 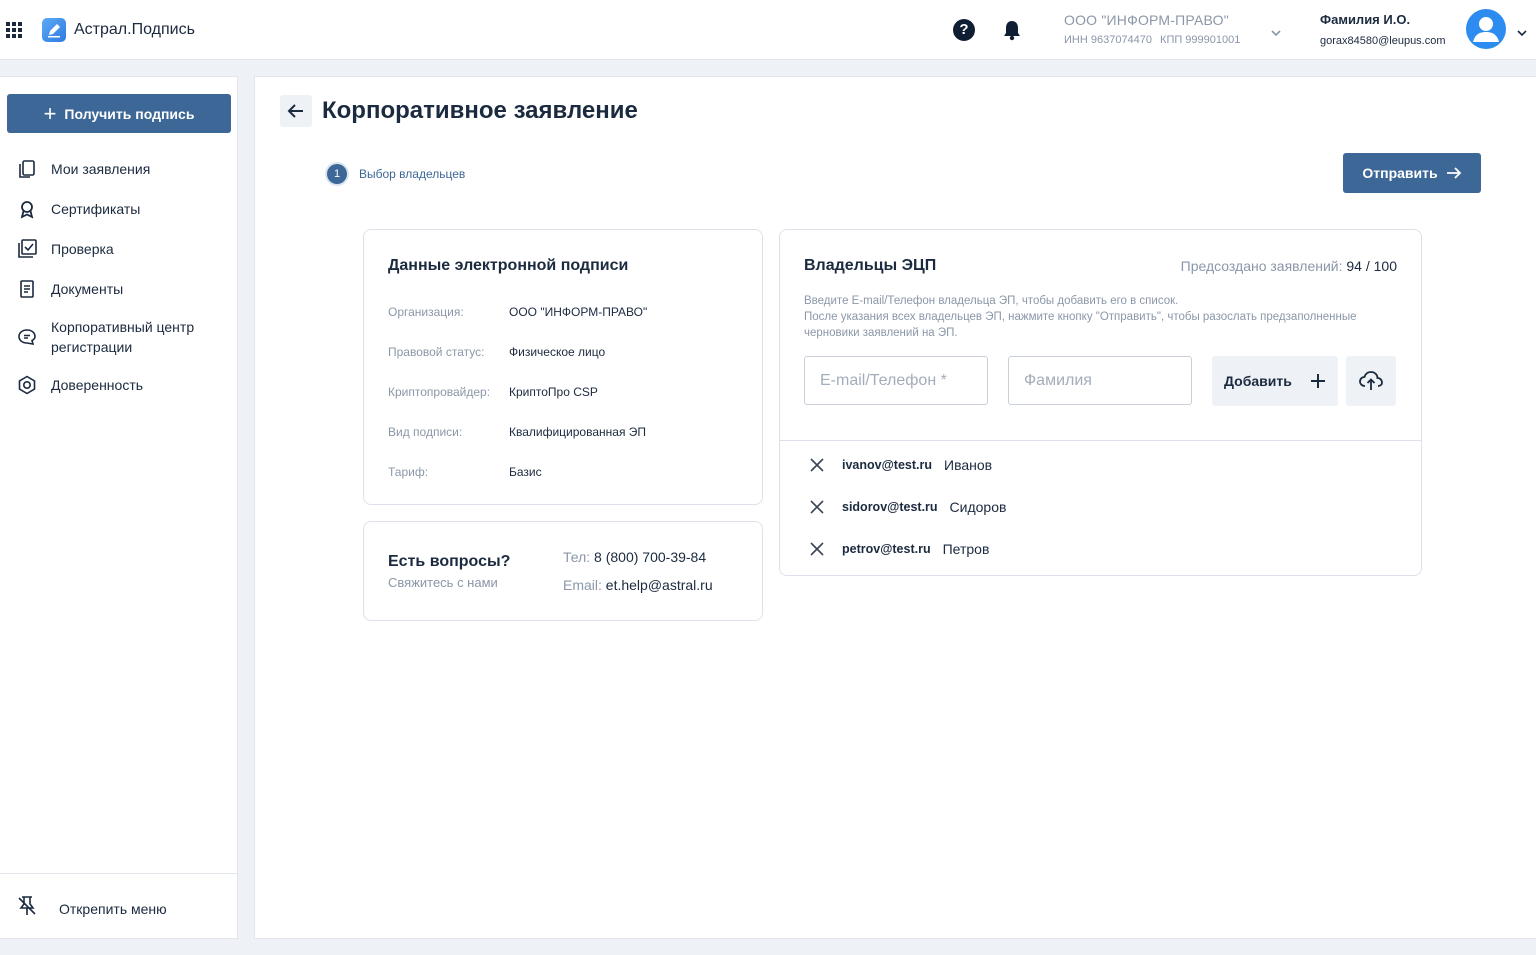 What do you see at coordinates (1371, 266) in the screenshot?
I see `counter-value: 94 / 100` at bounding box center [1371, 266].